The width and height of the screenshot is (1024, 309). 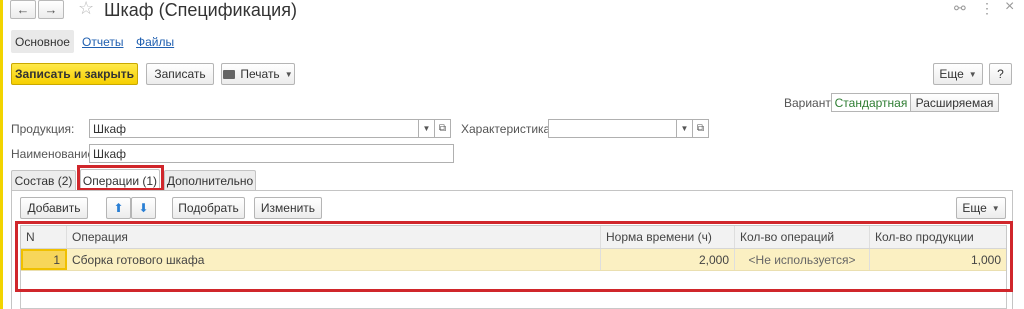 I want to click on characteristic-dropdown-icon: ▼, so click(x=685, y=128).